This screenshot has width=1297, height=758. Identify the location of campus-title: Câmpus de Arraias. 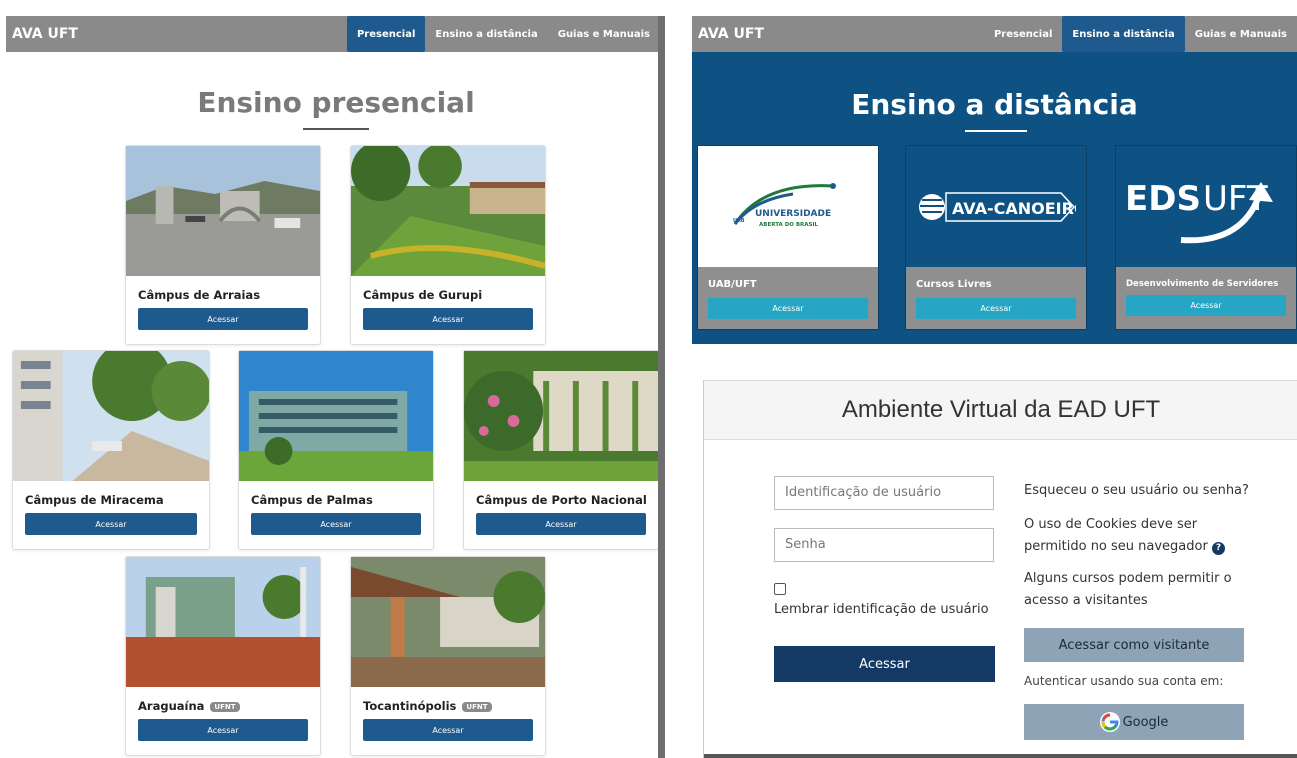
(199, 295).